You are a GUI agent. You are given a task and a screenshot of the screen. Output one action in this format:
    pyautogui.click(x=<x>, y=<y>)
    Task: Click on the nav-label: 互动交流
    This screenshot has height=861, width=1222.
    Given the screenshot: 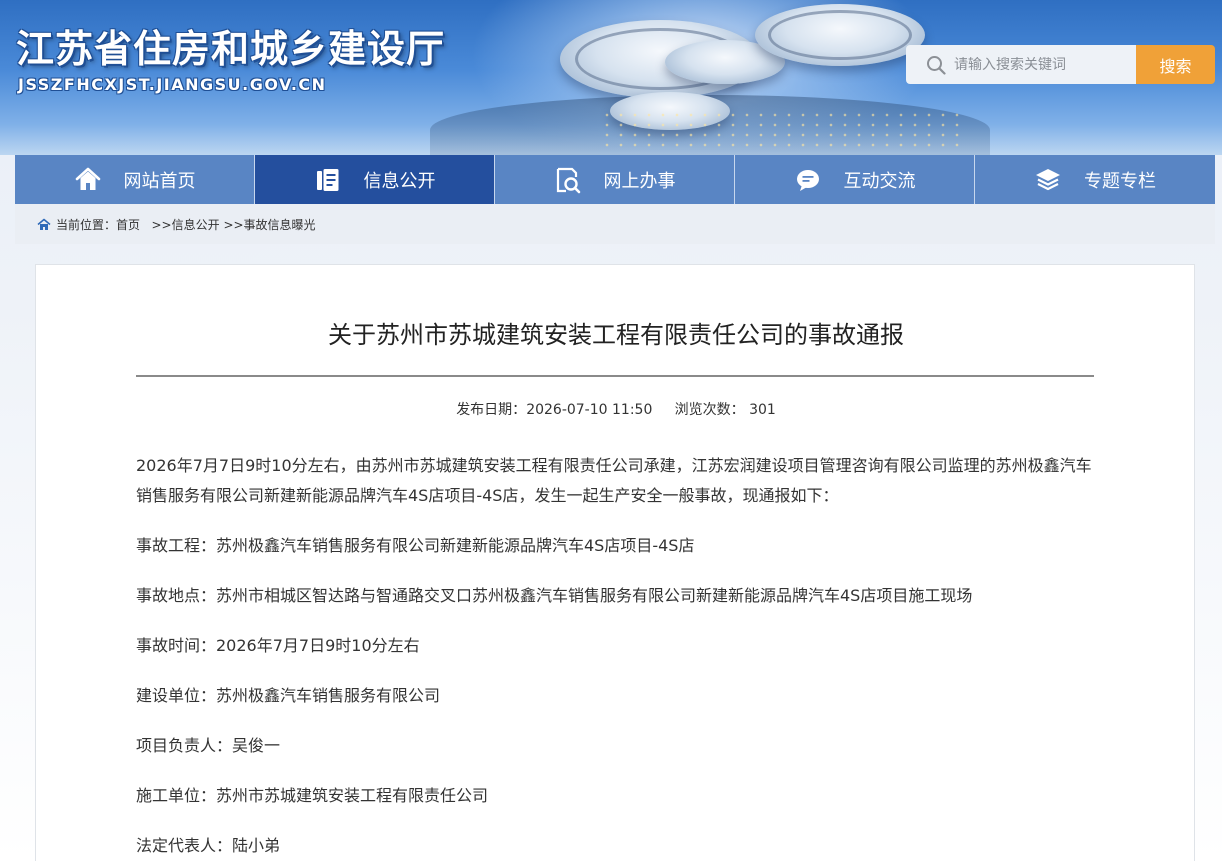 What is the action you would take?
    pyautogui.click(x=879, y=181)
    